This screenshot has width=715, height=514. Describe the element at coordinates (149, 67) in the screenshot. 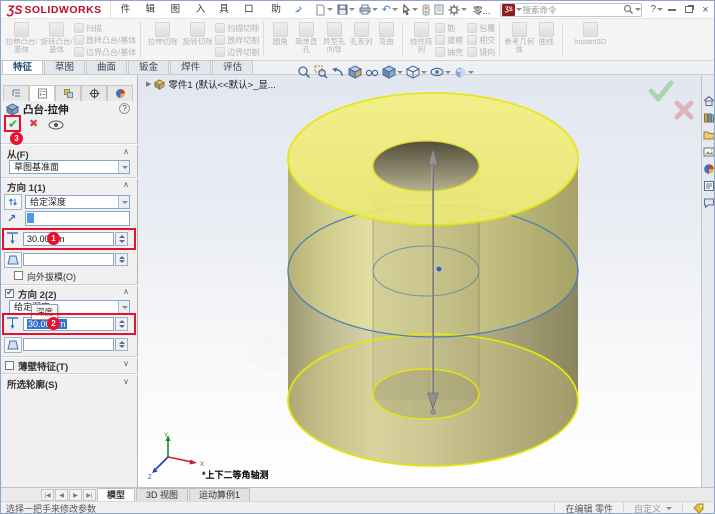

I see `tab-sheet-metal: 钣金` at that location.